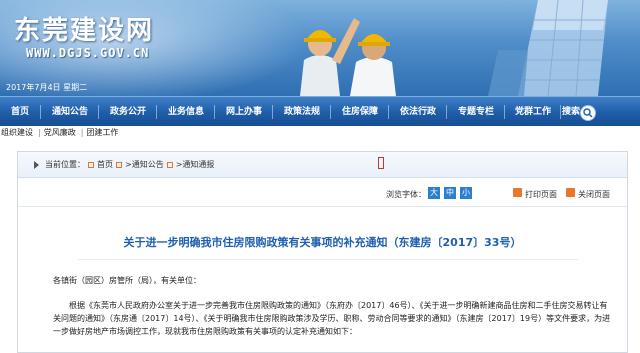 Image resolution: width=640 pixels, height=353 pixels. Describe the element at coordinates (84, 28) in the screenshot. I see `site-logo-title: 东莞建设网` at that location.